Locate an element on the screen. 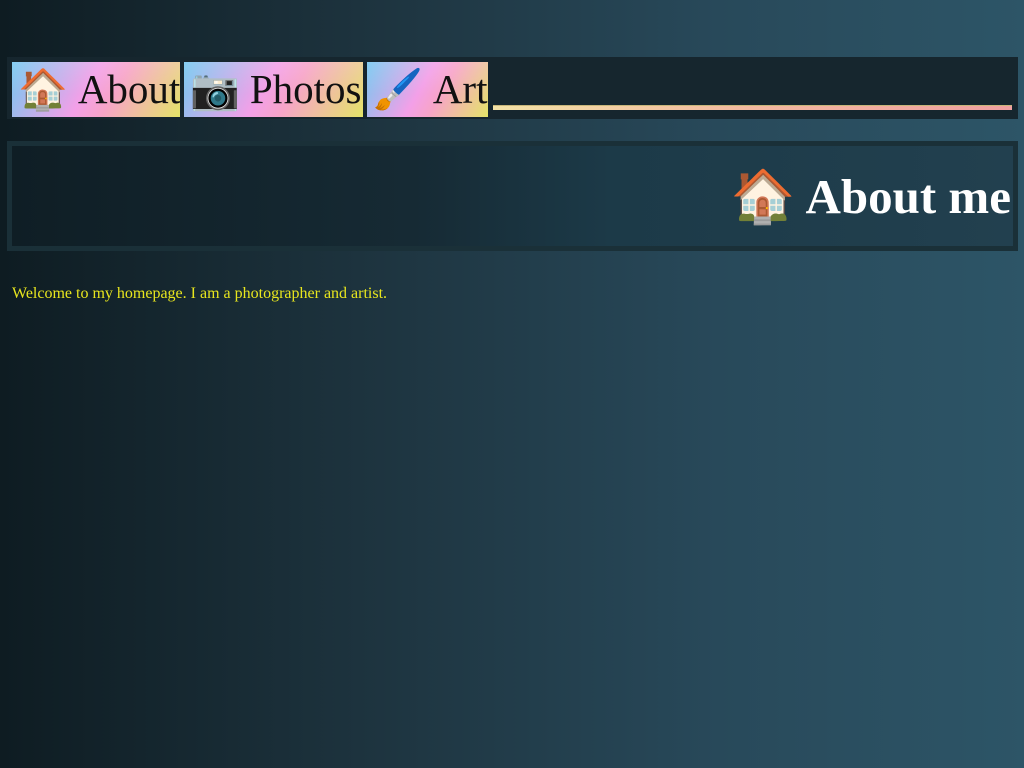 The height and width of the screenshot is (768, 1024). tab-photos: 📷 Photos is located at coordinates (273, 89).